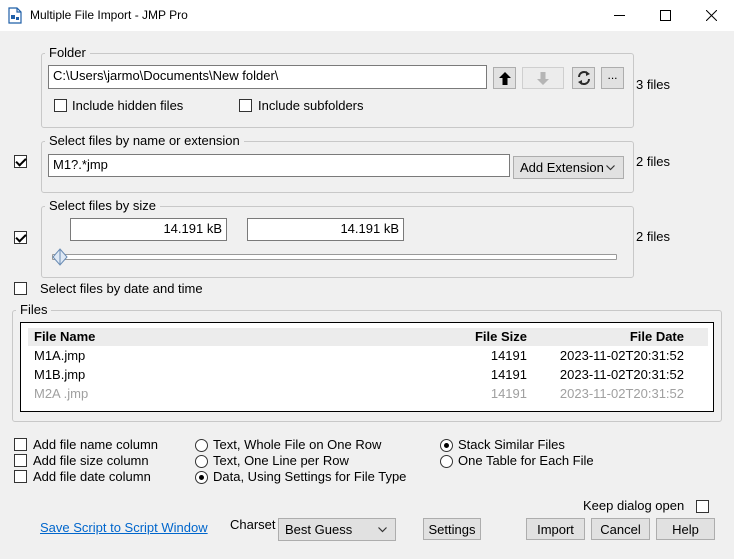 This screenshot has height=559, width=734. Describe the element at coordinates (201, 461) in the screenshot. I see `radio-text-one-line` at that location.